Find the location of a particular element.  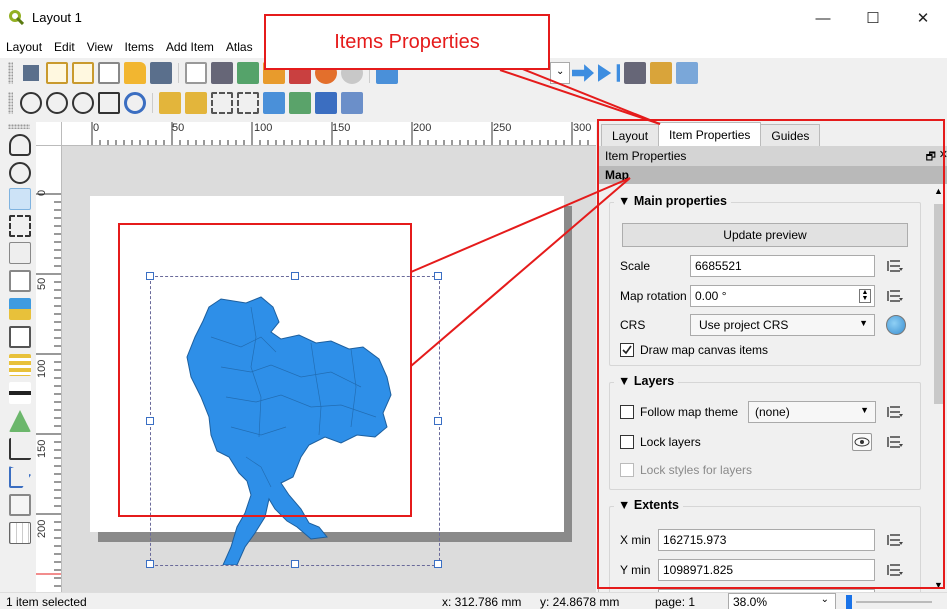

scrollbar-thumb is located at coordinates (939, 304).